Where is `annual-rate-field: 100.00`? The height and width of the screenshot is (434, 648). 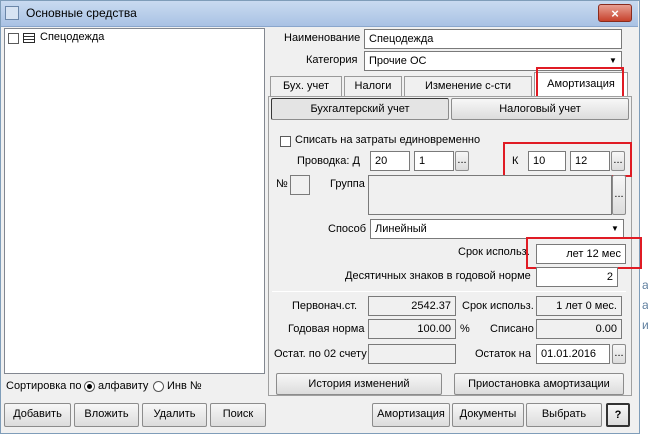
annual-rate-field: 100.00 is located at coordinates (412, 329).